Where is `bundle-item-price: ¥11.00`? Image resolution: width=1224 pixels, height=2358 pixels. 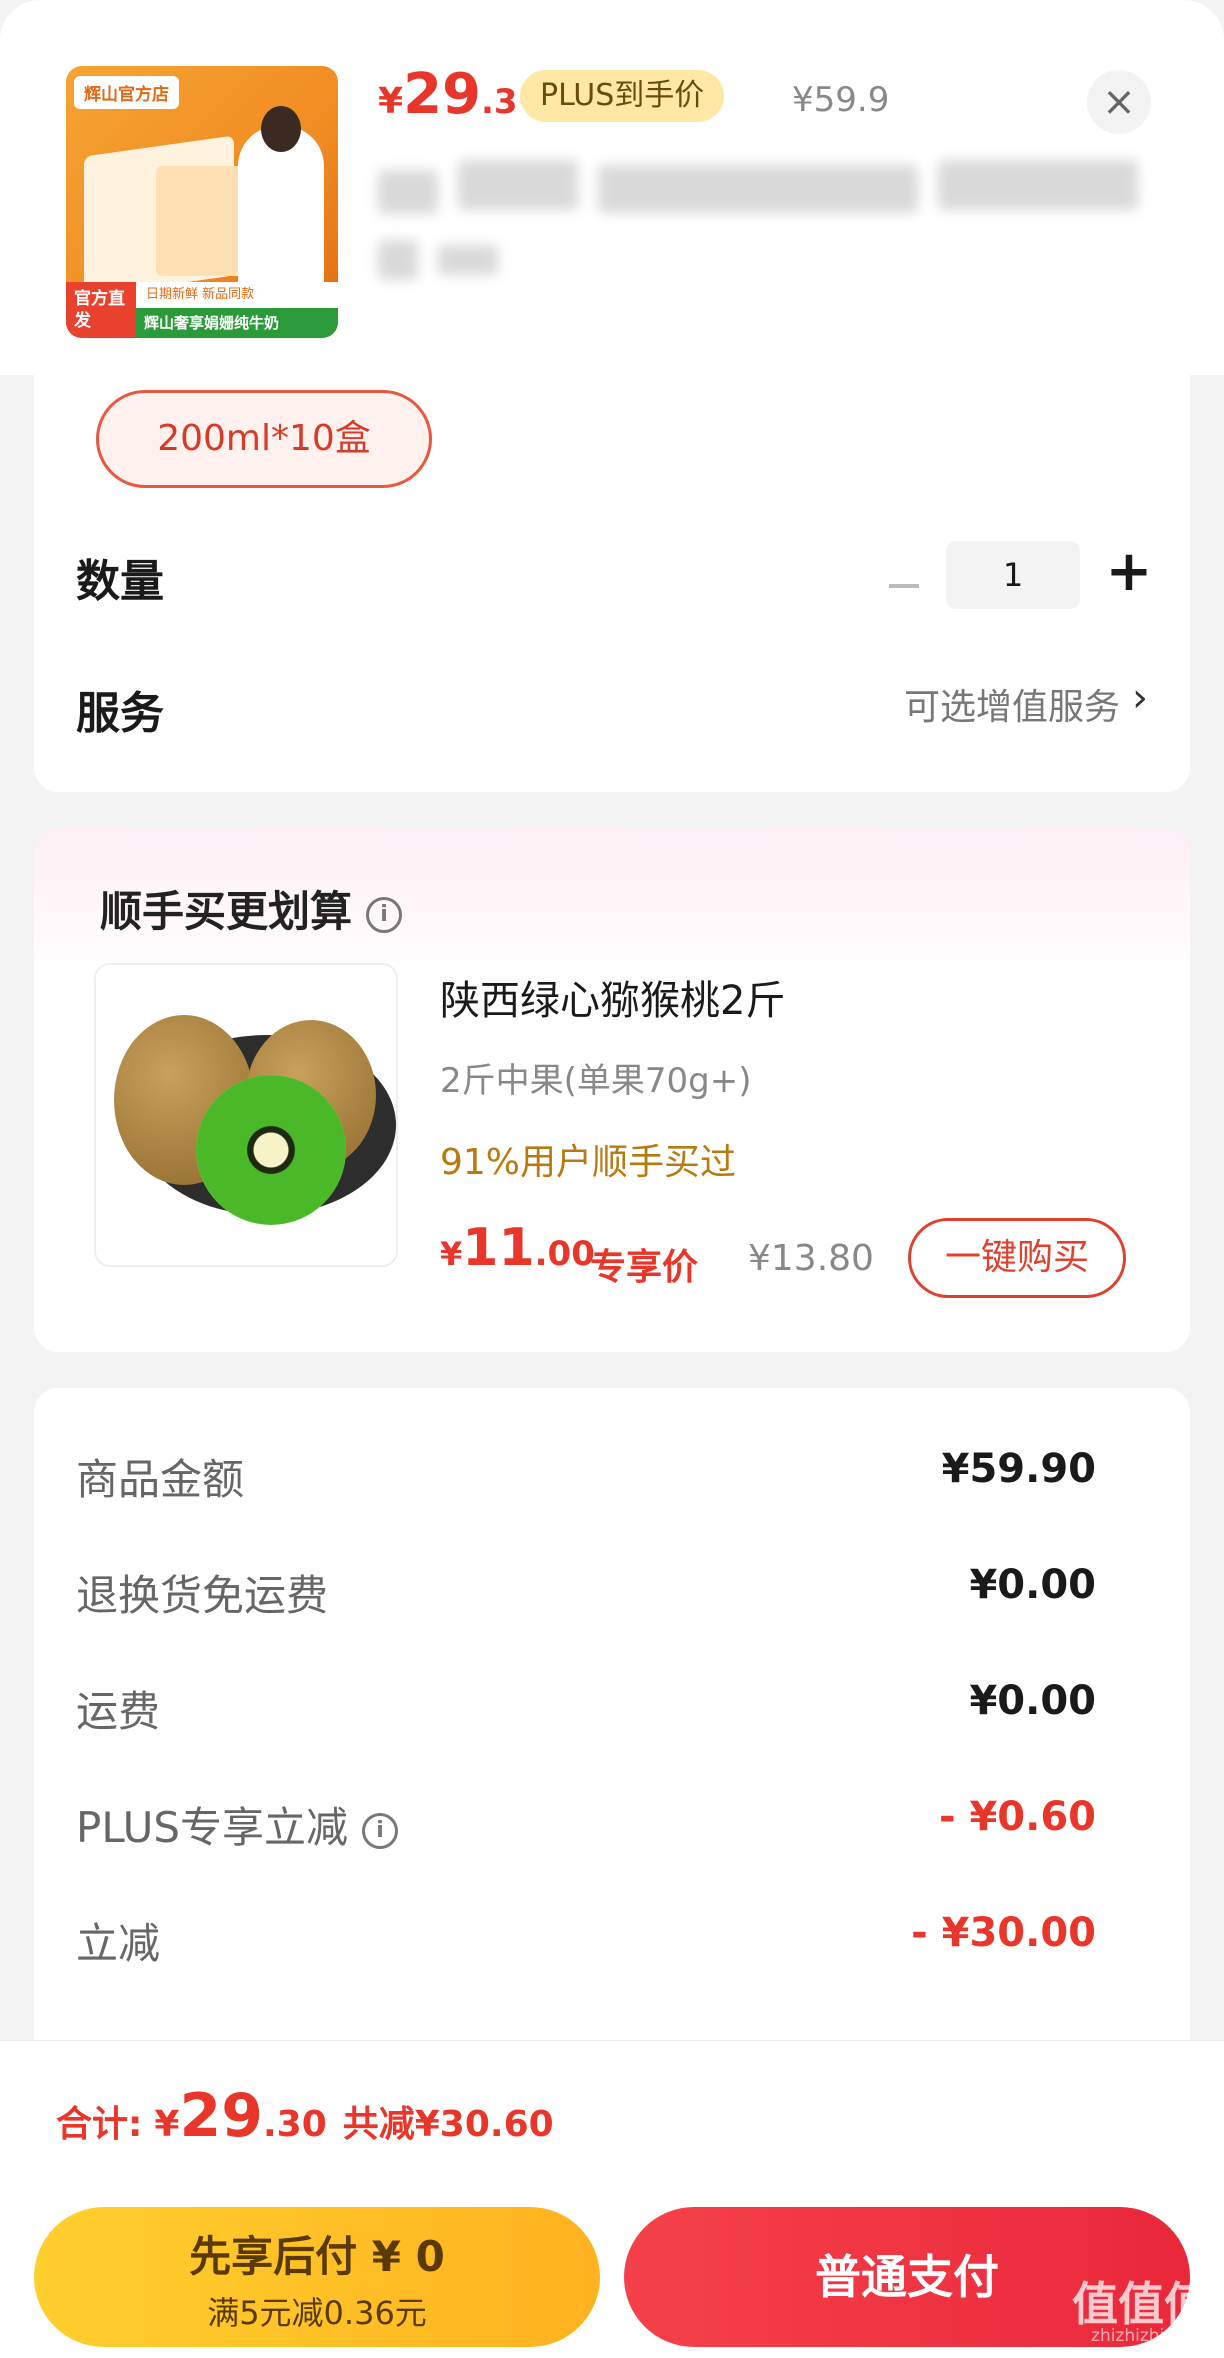
bundle-item-price: ¥11.00 is located at coordinates (517, 1248).